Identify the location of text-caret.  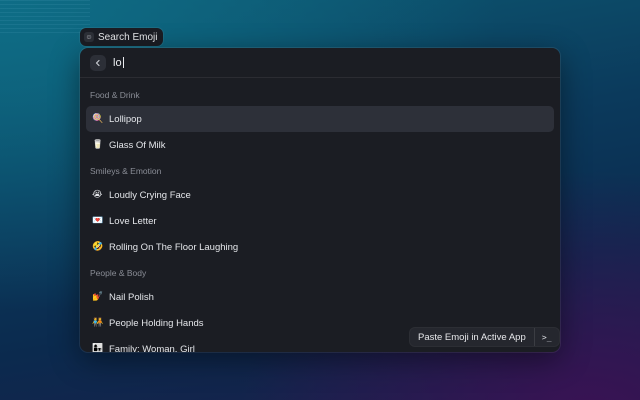
(123, 62).